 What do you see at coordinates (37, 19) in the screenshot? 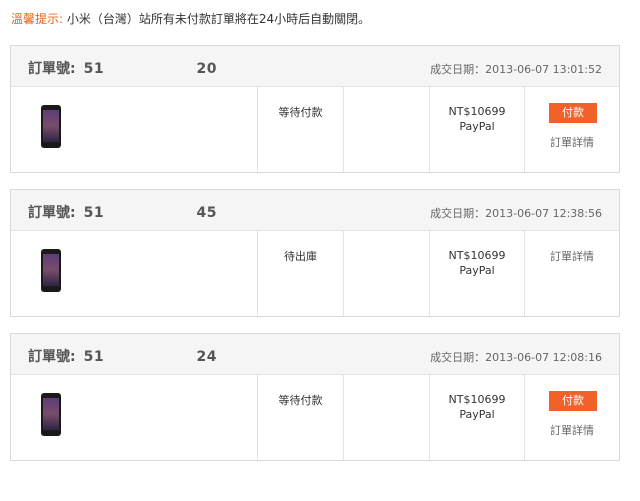
I see `notice-label: 溫馨提示:` at bounding box center [37, 19].